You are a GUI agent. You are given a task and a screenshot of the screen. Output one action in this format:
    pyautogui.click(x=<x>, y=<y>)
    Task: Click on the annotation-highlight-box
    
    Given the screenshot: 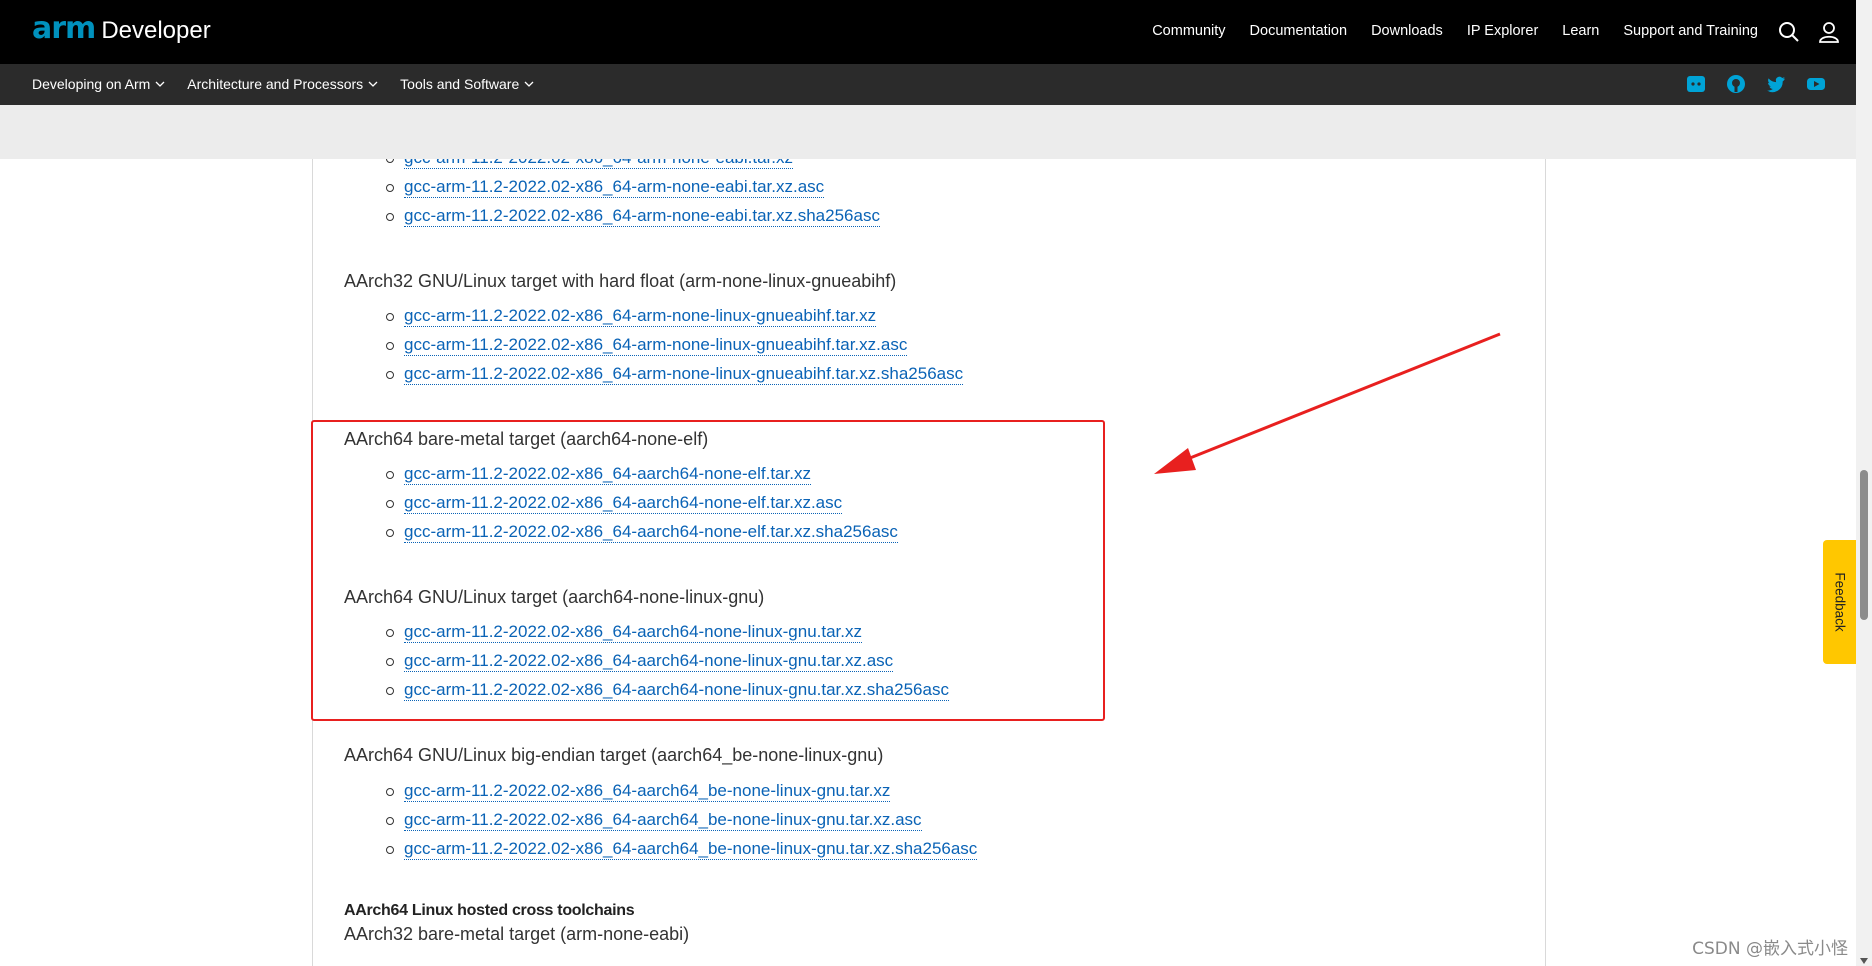 What is the action you would take?
    pyautogui.click(x=708, y=570)
    